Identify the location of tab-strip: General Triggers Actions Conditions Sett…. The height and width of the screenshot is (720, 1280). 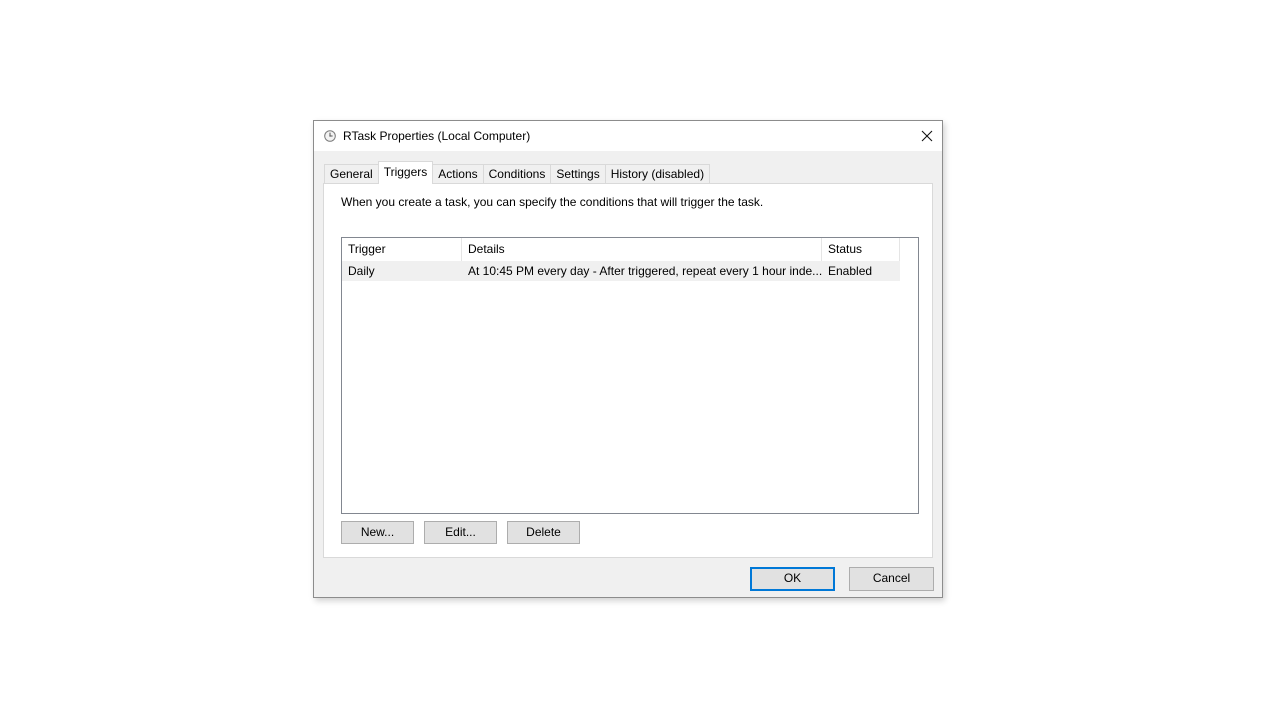
(517, 172).